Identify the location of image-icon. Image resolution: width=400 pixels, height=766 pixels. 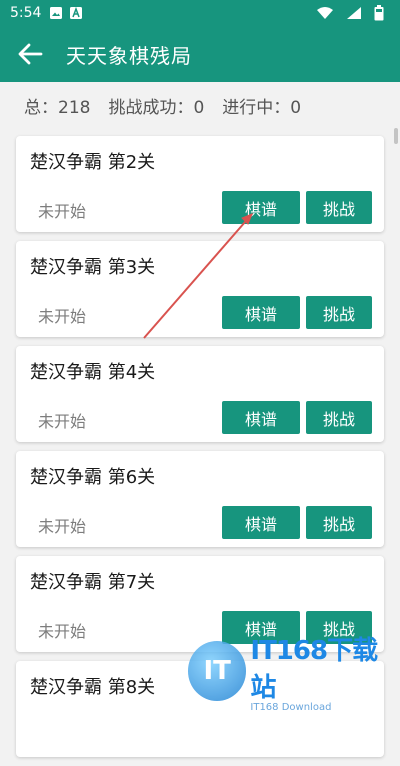
(56, 13).